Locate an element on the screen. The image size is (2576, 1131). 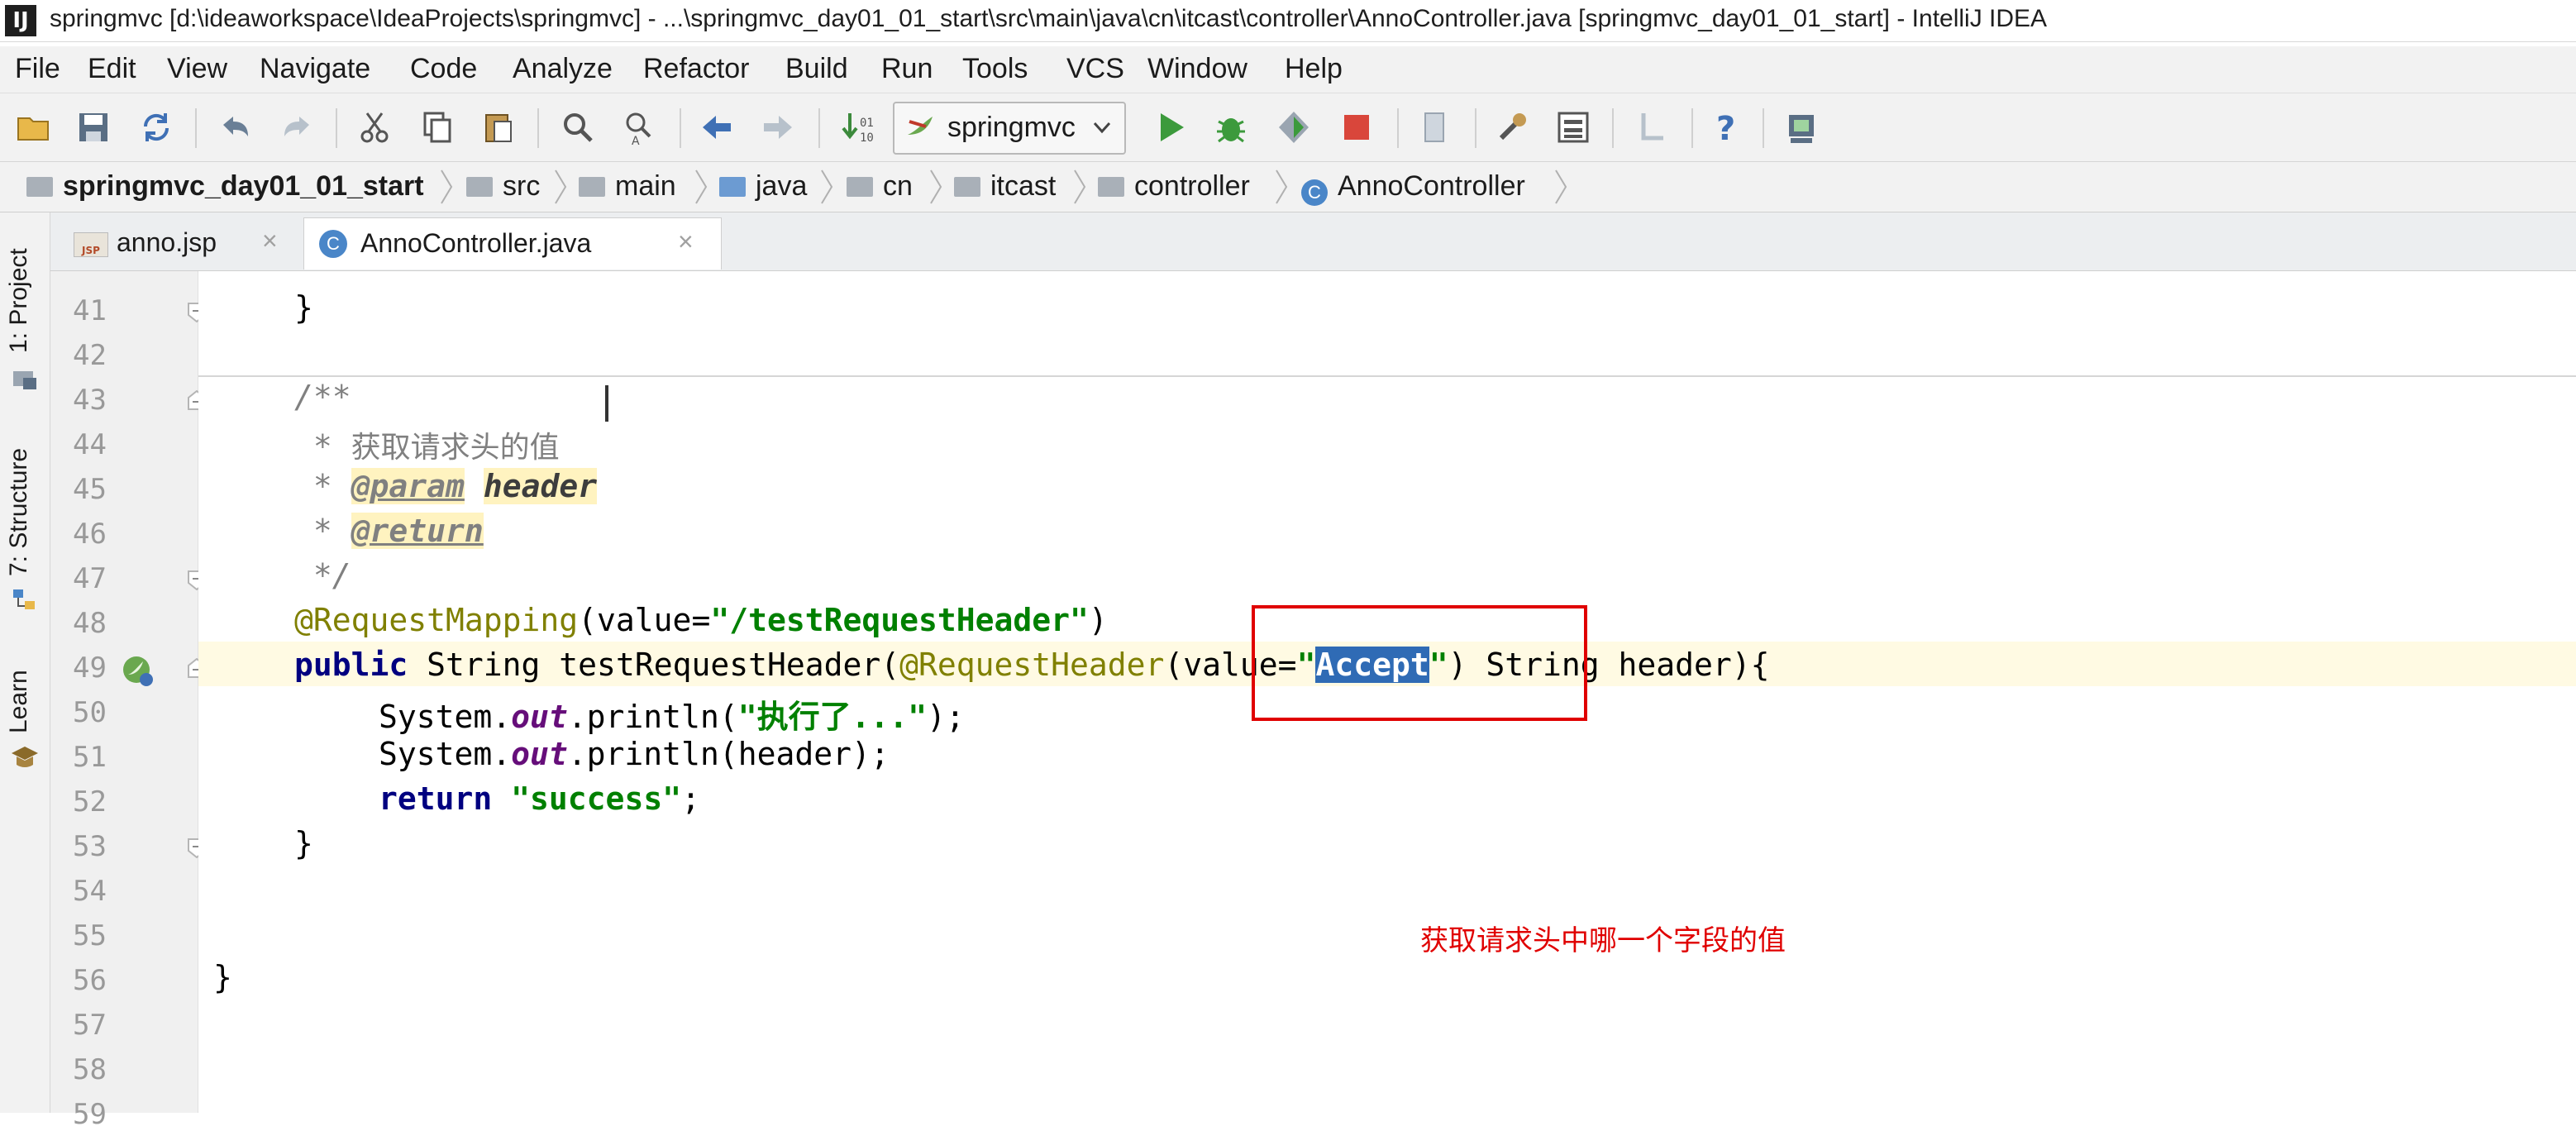
copy-icon is located at coordinates (437, 127).